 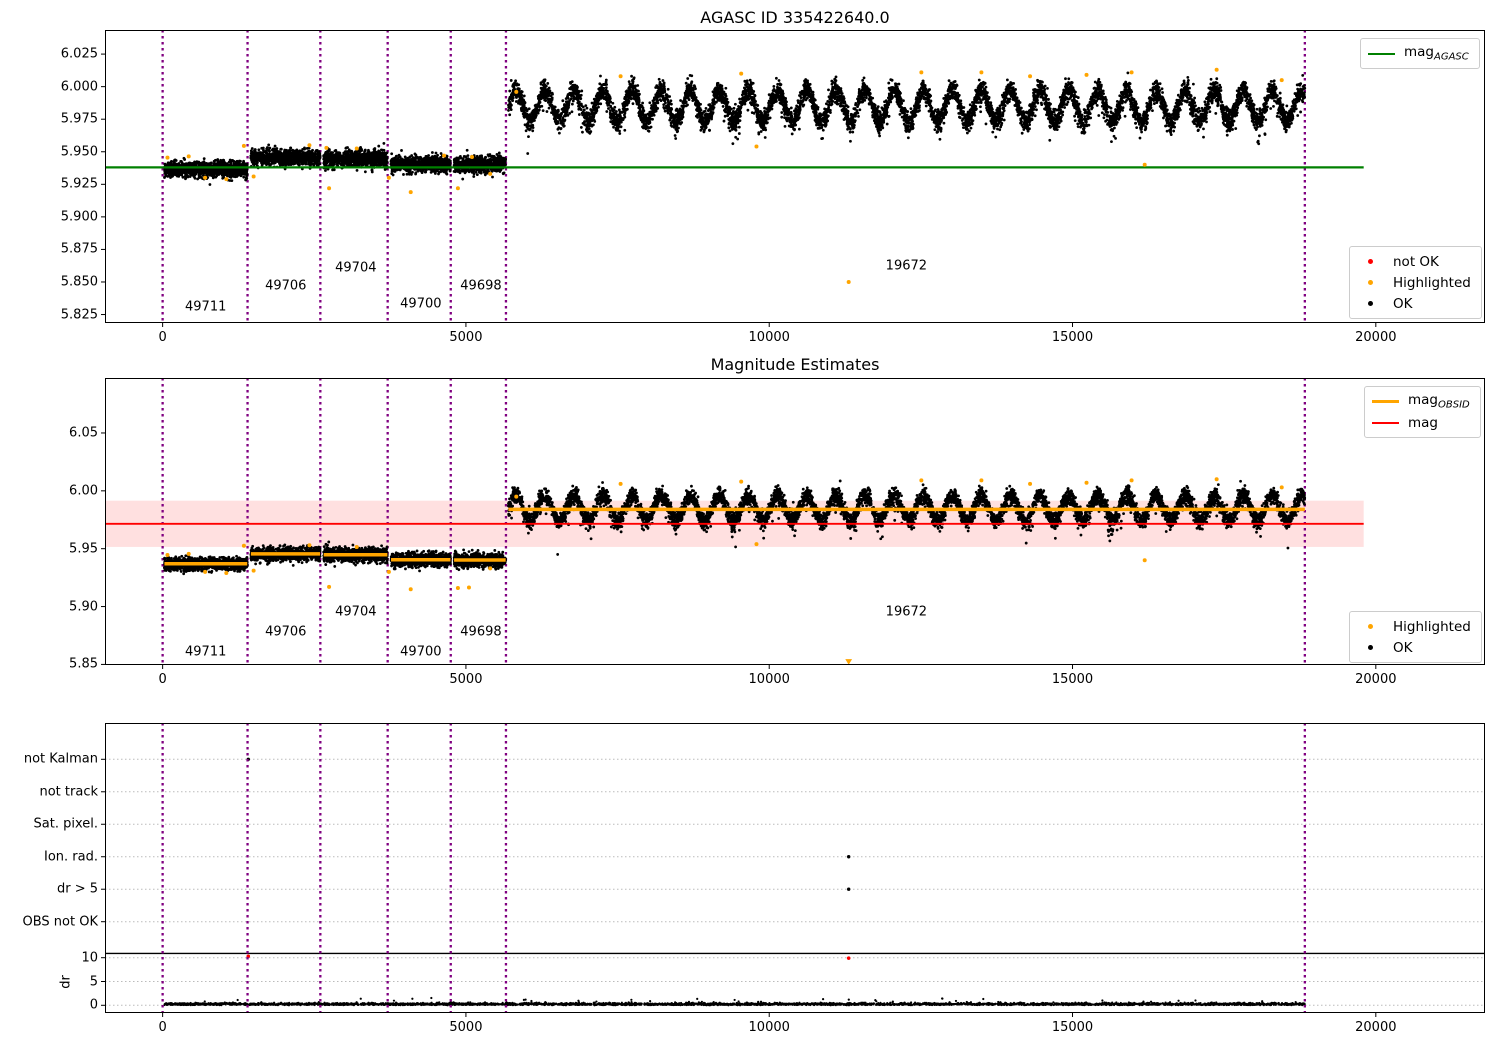 I want to click on plot-title-top: AGASC ID 335422640.0, so click(x=795, y=17).